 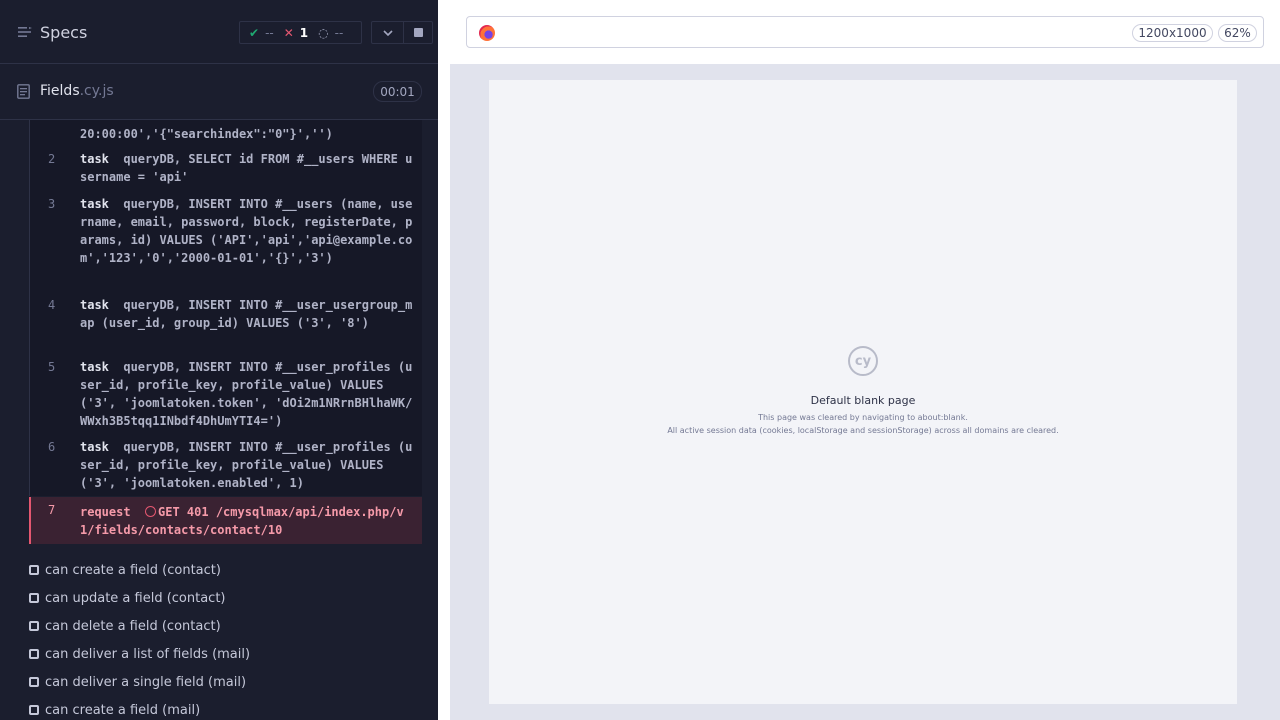 What do you see at coordinates (63, 32) in the screenshot?
I see `specs-title: Specs` at bounding box center [63, 32].